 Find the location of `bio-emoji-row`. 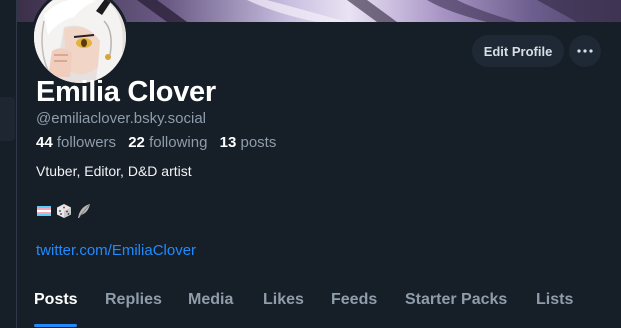

bio-emoji-row is located at coordinates (64, 212).